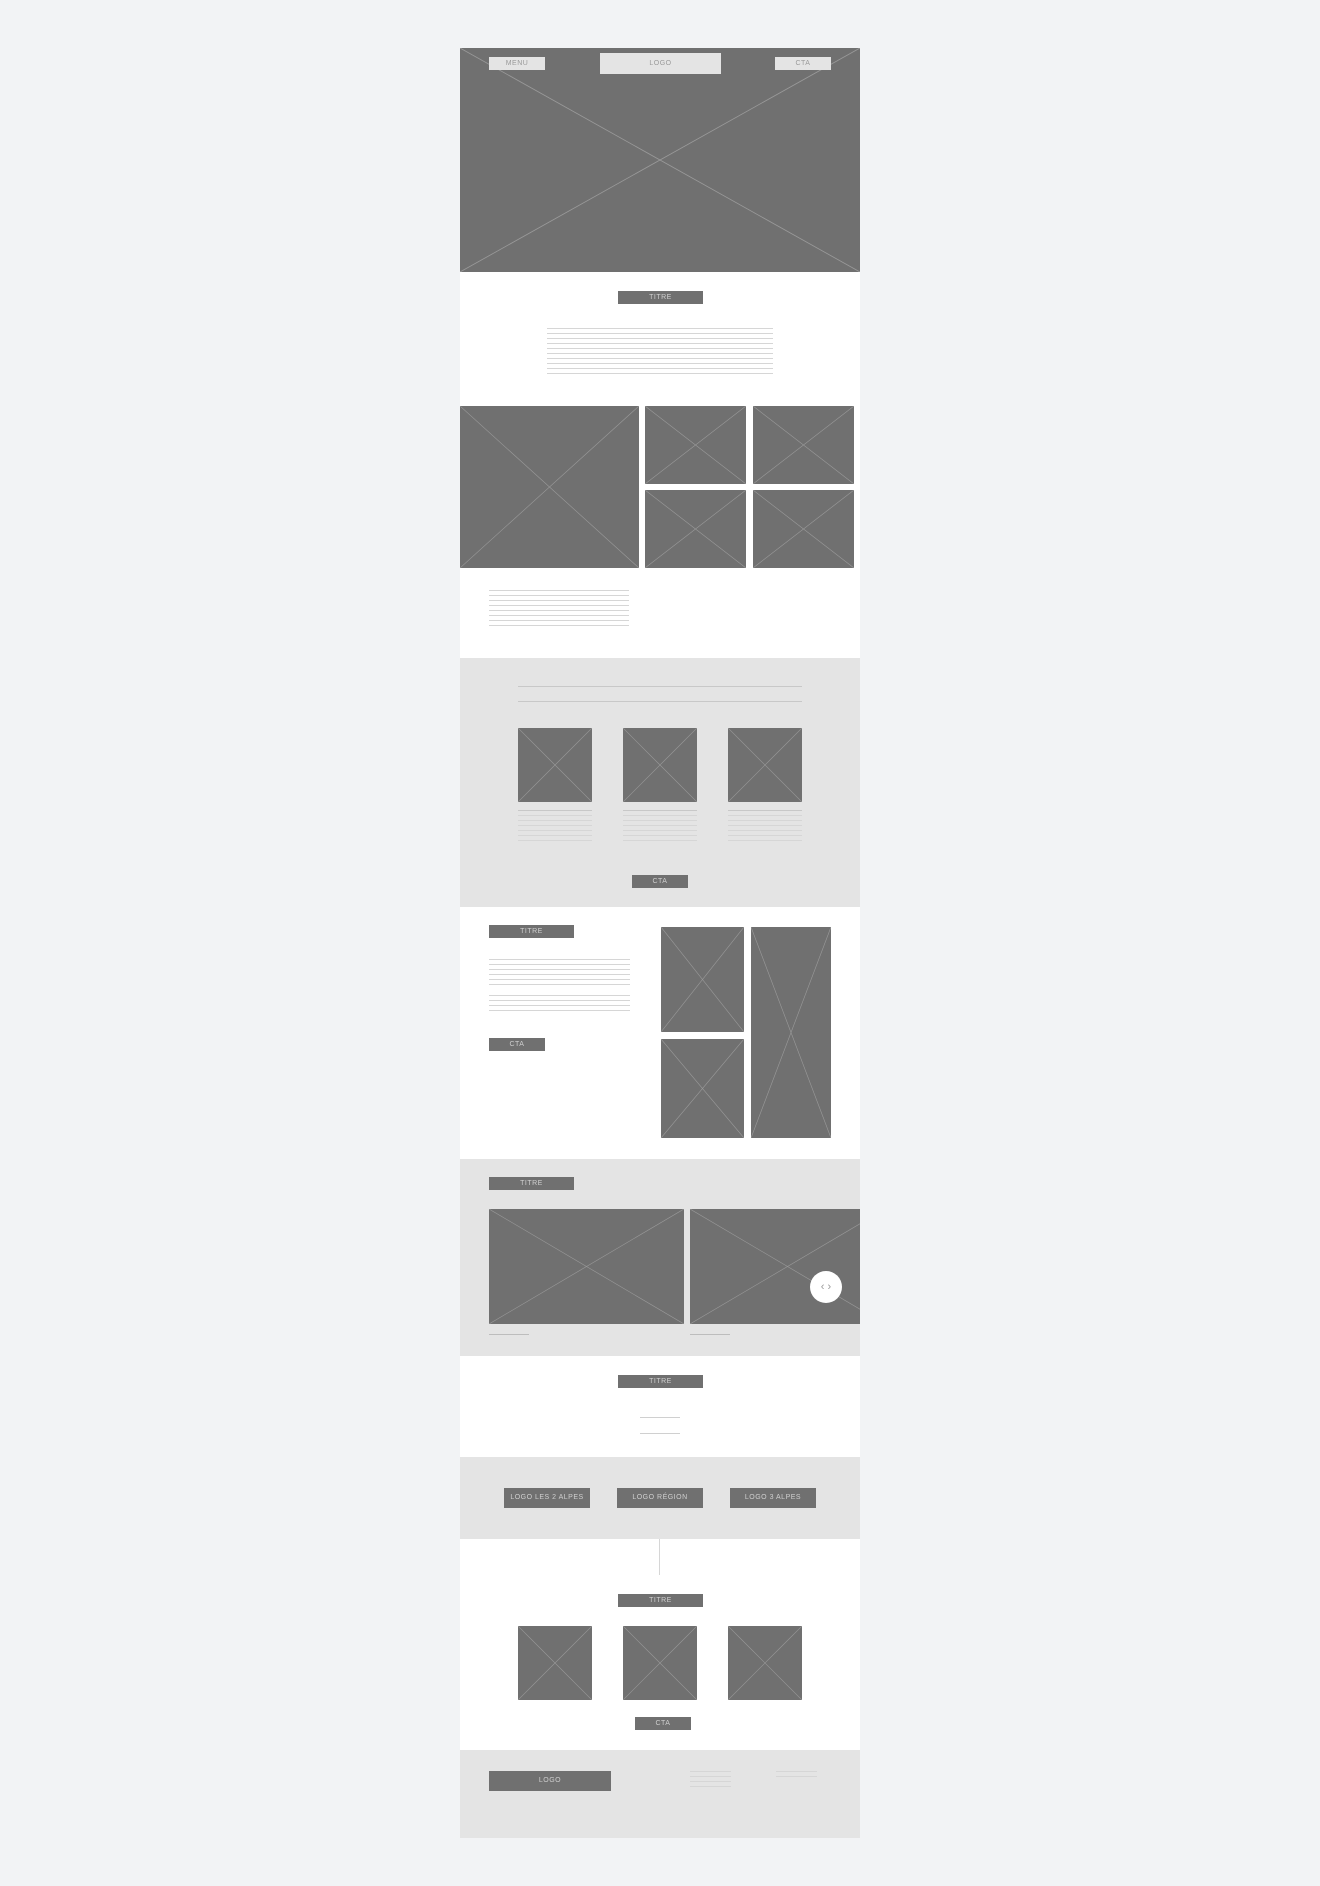  What do you see at coordinates (660, 297) in the screenshot?
I see `intro-title: TITRE` at bounding box center [660, 297].